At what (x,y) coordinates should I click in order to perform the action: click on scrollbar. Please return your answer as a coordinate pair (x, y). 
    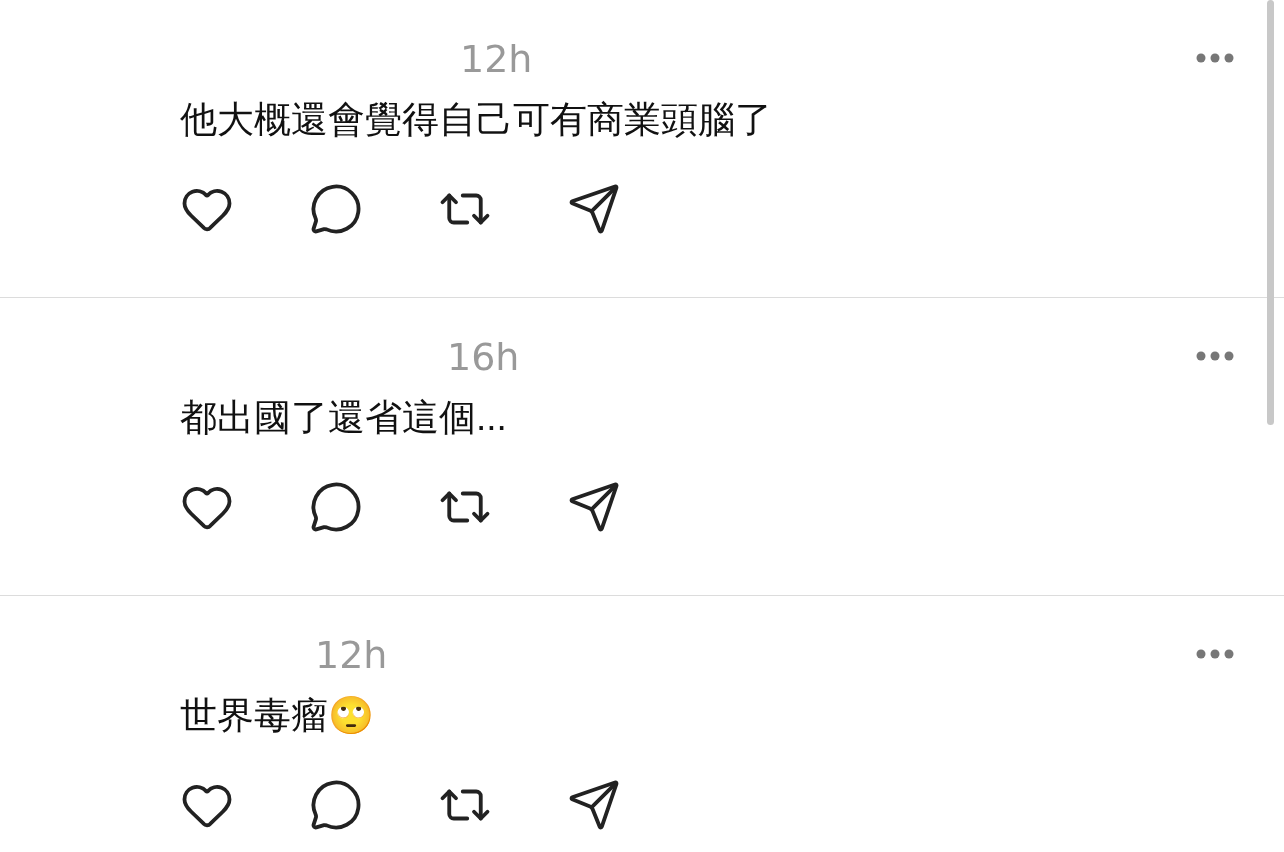
    Looking at the image, I should click on (1270, 212).